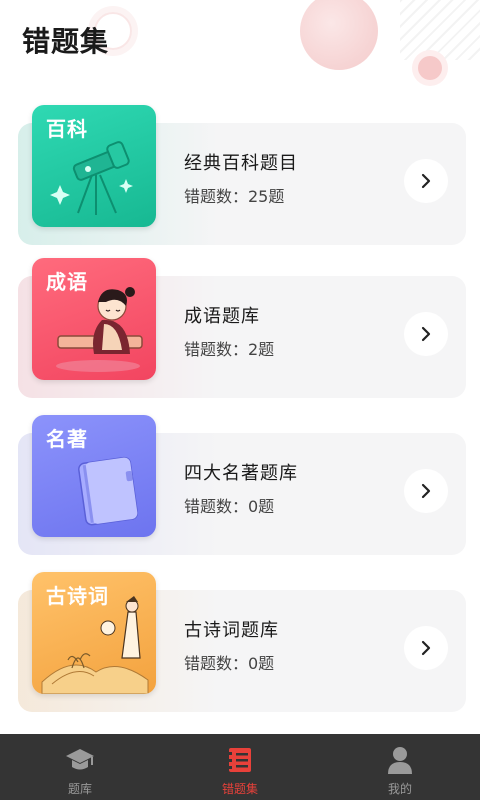 The height and width of the screenshot is (800, 480). What do you see at coordinates (67, 129) in the screenshot?
I see `tile-label: 百科` at bounding box center [67, 129].